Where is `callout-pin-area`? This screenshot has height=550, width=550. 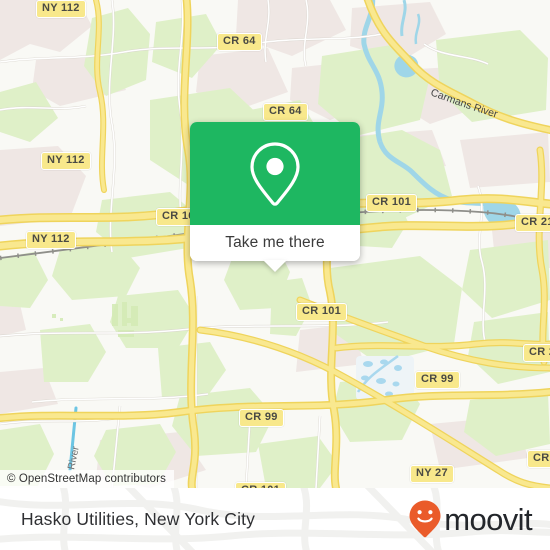 callout-pin-area is located at coordinates (275, 173).